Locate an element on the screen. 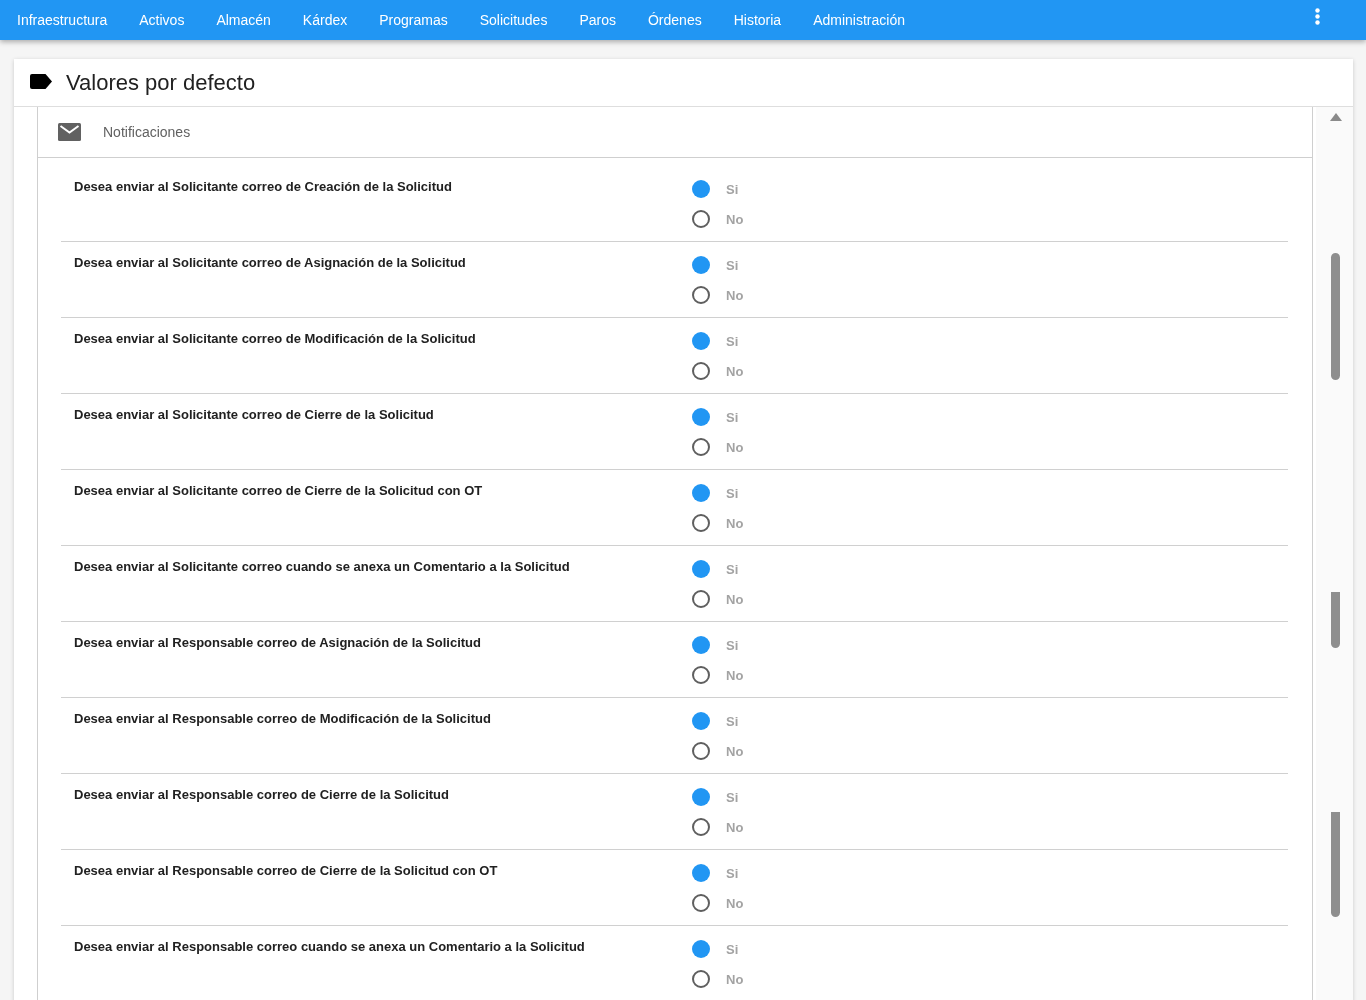 The width and height of the screenshot is (1366, 1000). envelope-icon is located at coordinates (69, 132).